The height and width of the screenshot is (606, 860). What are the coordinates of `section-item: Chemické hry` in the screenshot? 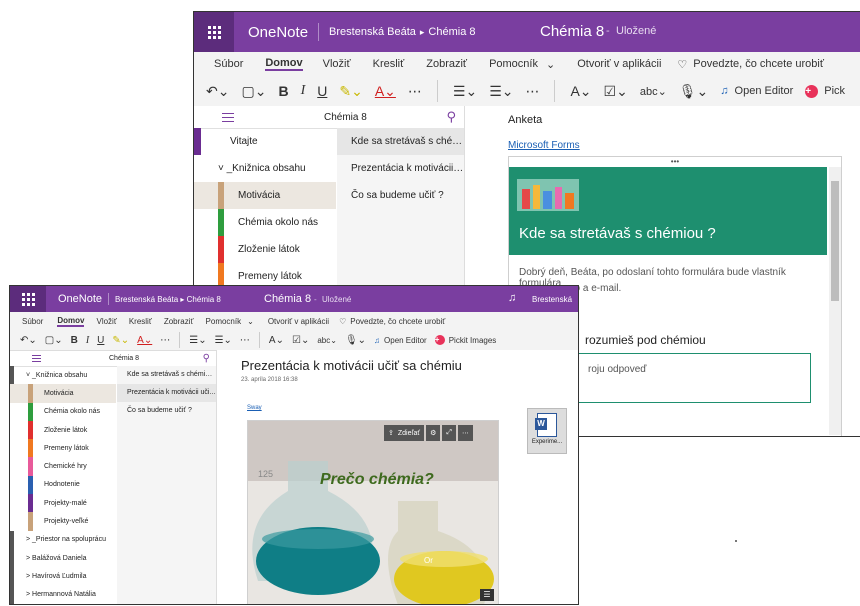 It's located at (63, 466).